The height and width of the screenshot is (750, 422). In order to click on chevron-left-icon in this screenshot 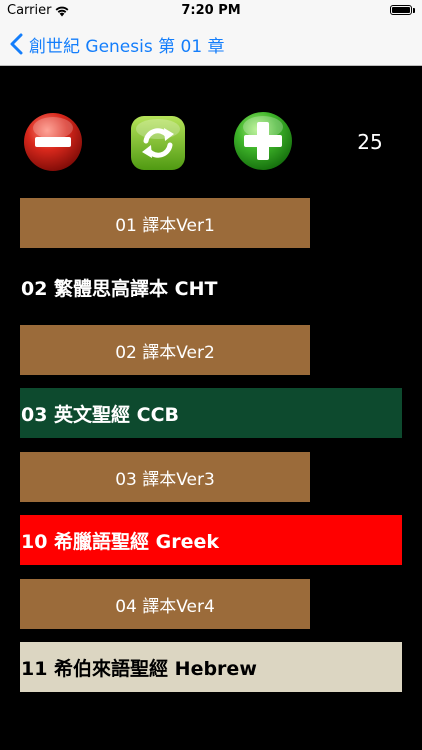, I will do `click(16, 44)`.